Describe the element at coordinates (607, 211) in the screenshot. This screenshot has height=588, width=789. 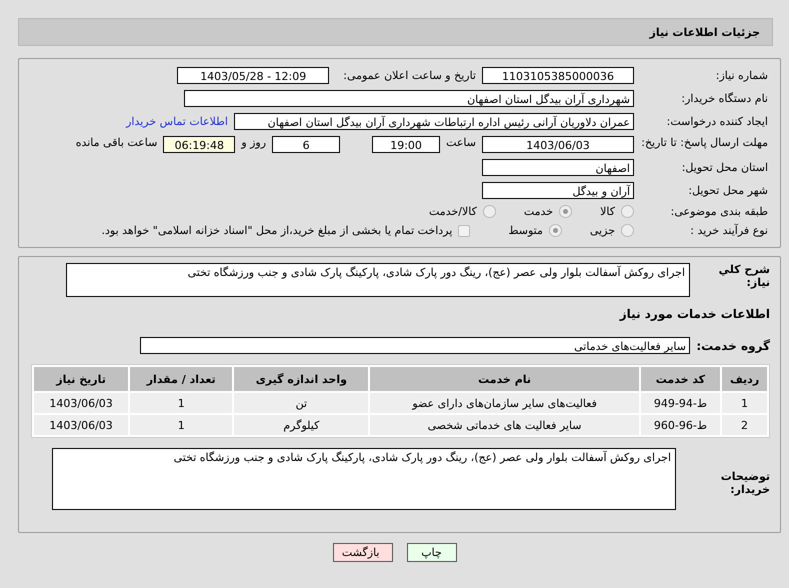
I see `option-label: کالا` at that location.